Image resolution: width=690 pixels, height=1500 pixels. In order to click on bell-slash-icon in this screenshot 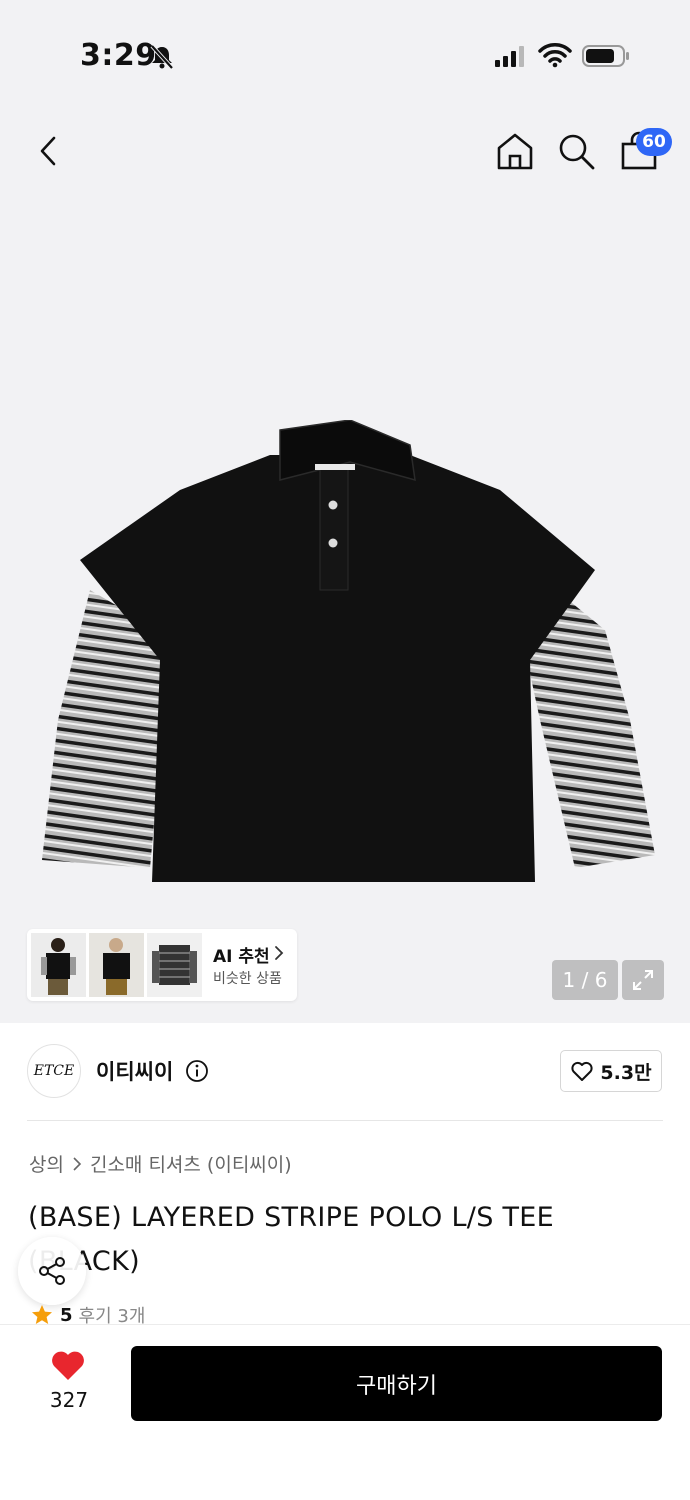, I will do `click(162, 57)`.